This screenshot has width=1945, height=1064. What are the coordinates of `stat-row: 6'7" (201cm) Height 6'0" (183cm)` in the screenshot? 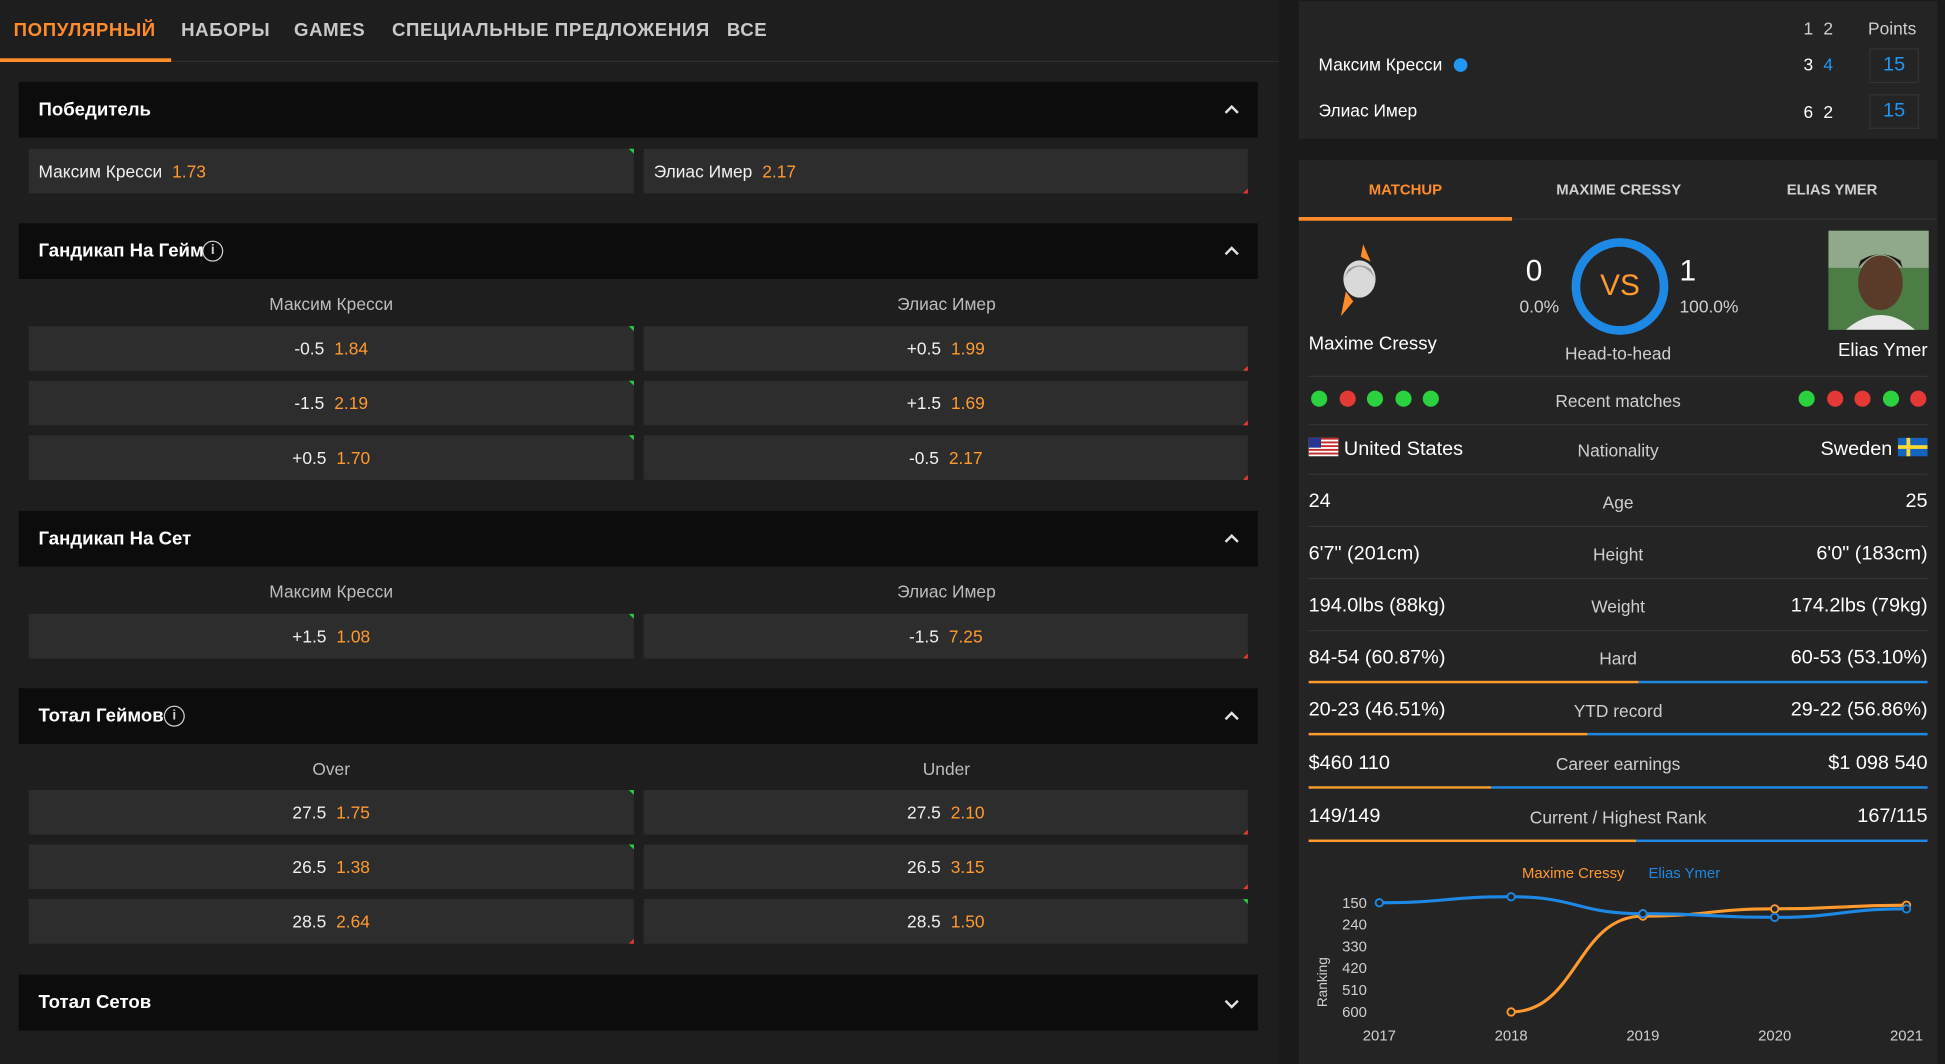 It's located at (1618, 555).